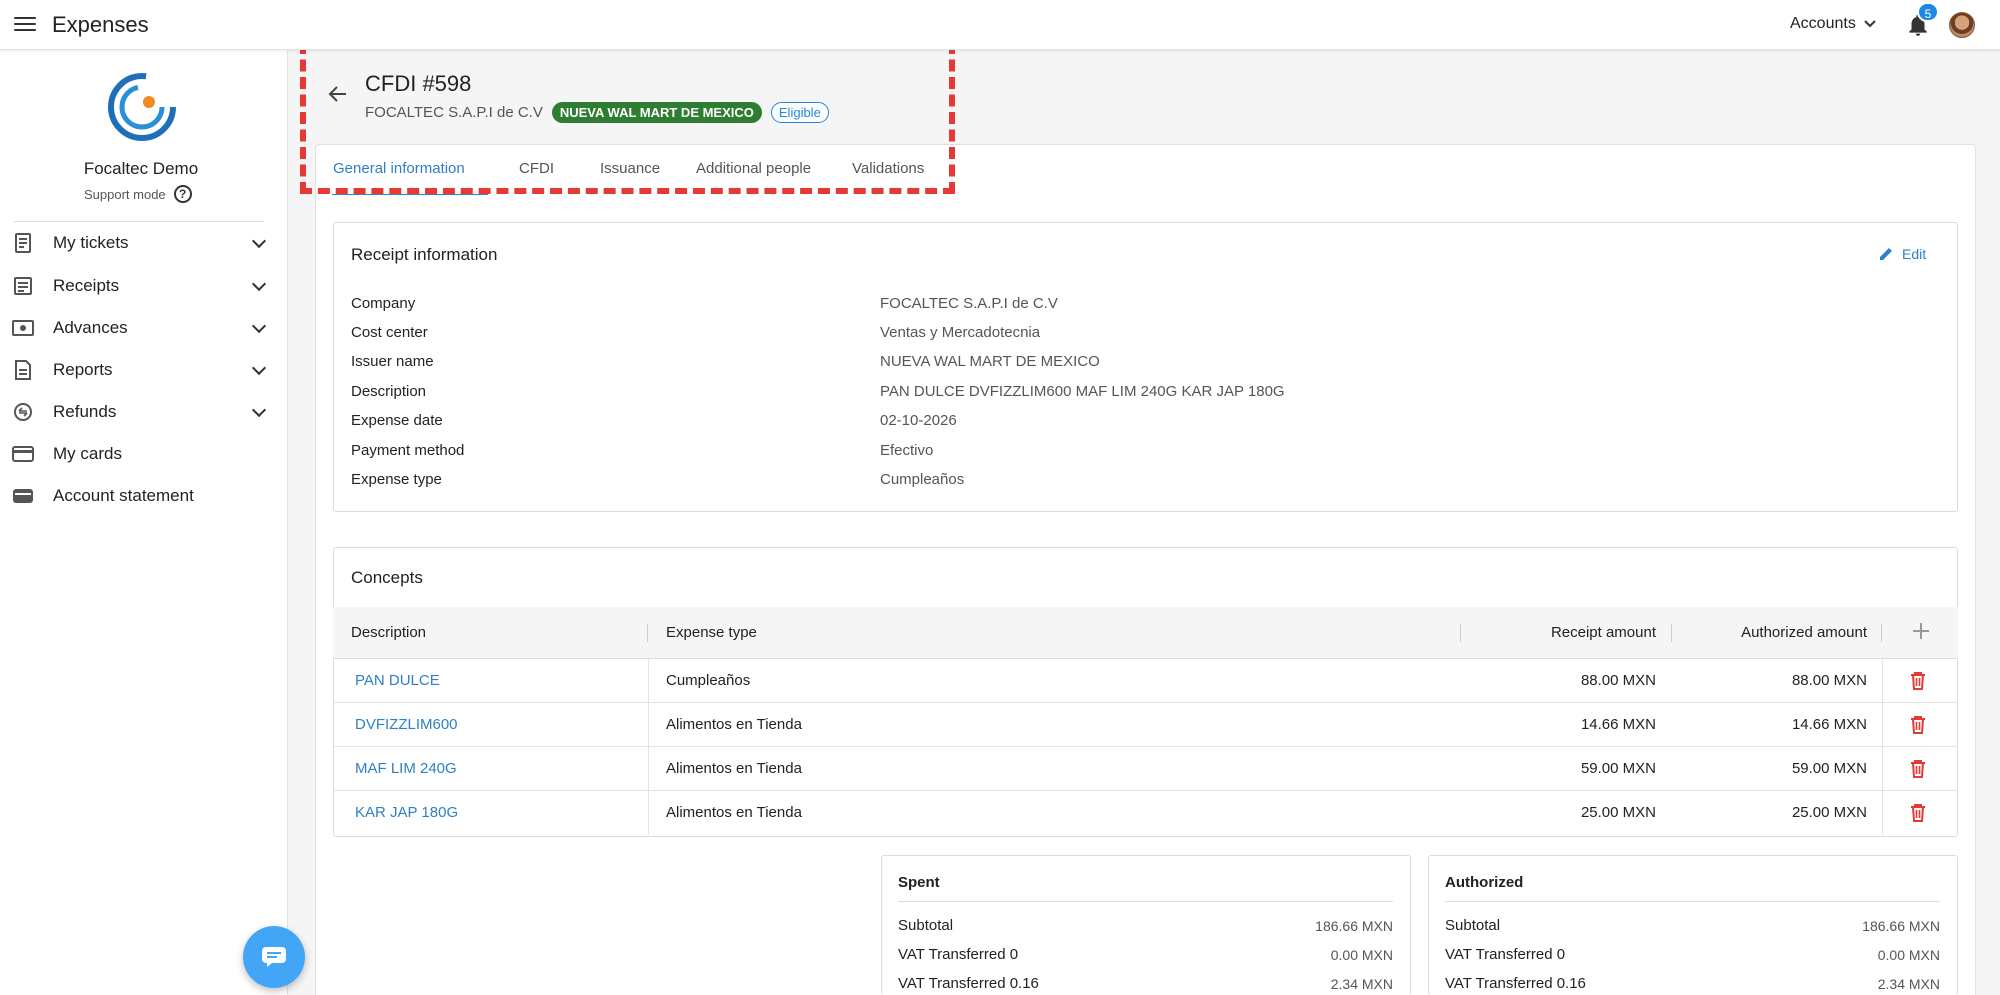 This screenshot has height=995, width=2000. What do you see at coordinates (87, 453) in the screenshot?
I see `sidebar-item-label: My cards` at bounding box center [87, 453].